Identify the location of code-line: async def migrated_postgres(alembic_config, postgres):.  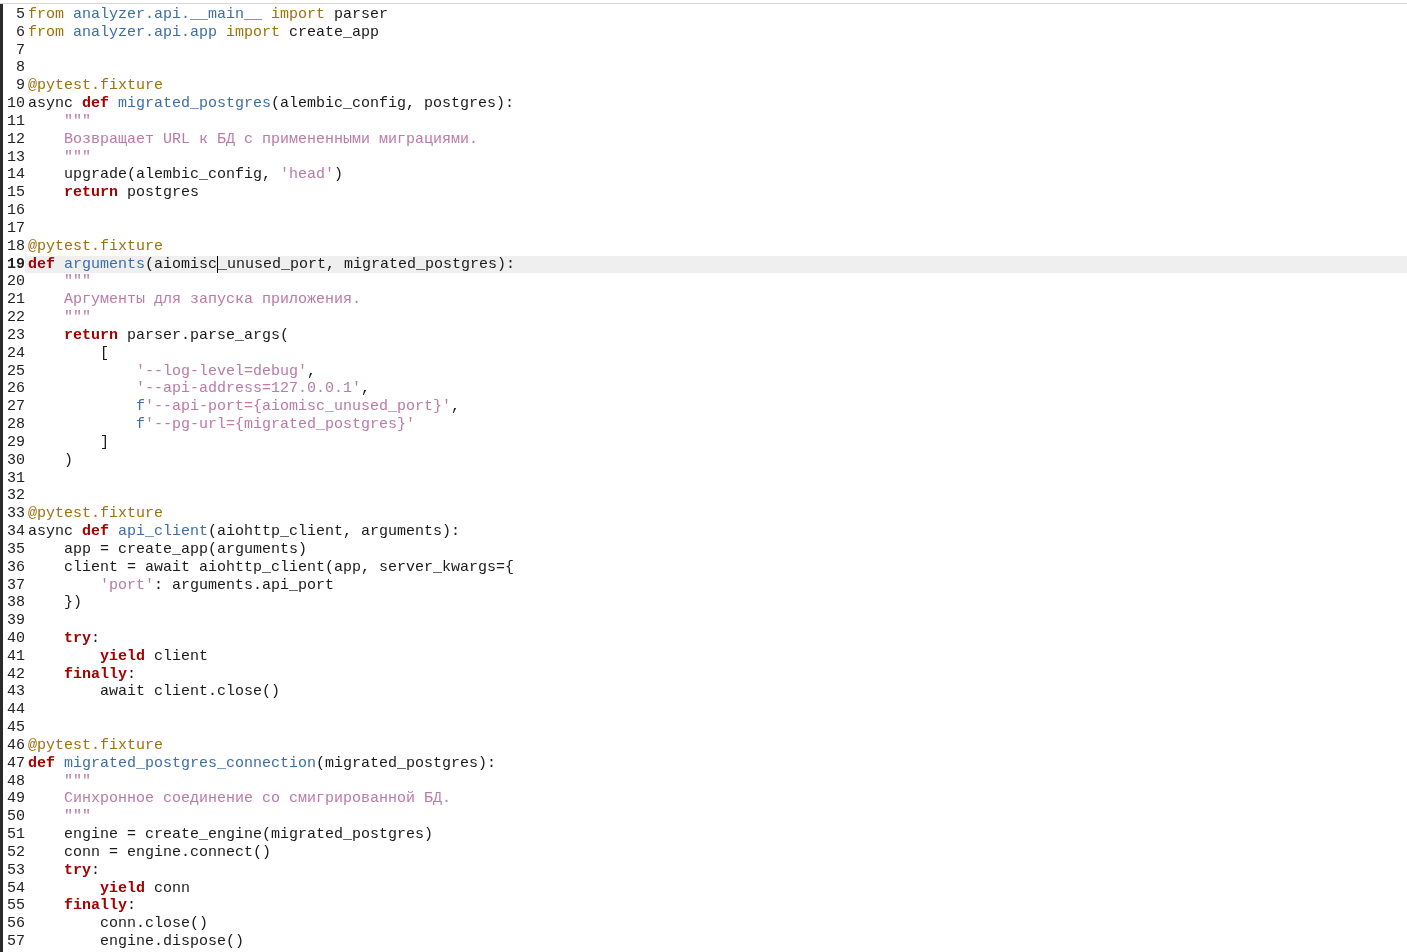
(271, 104).